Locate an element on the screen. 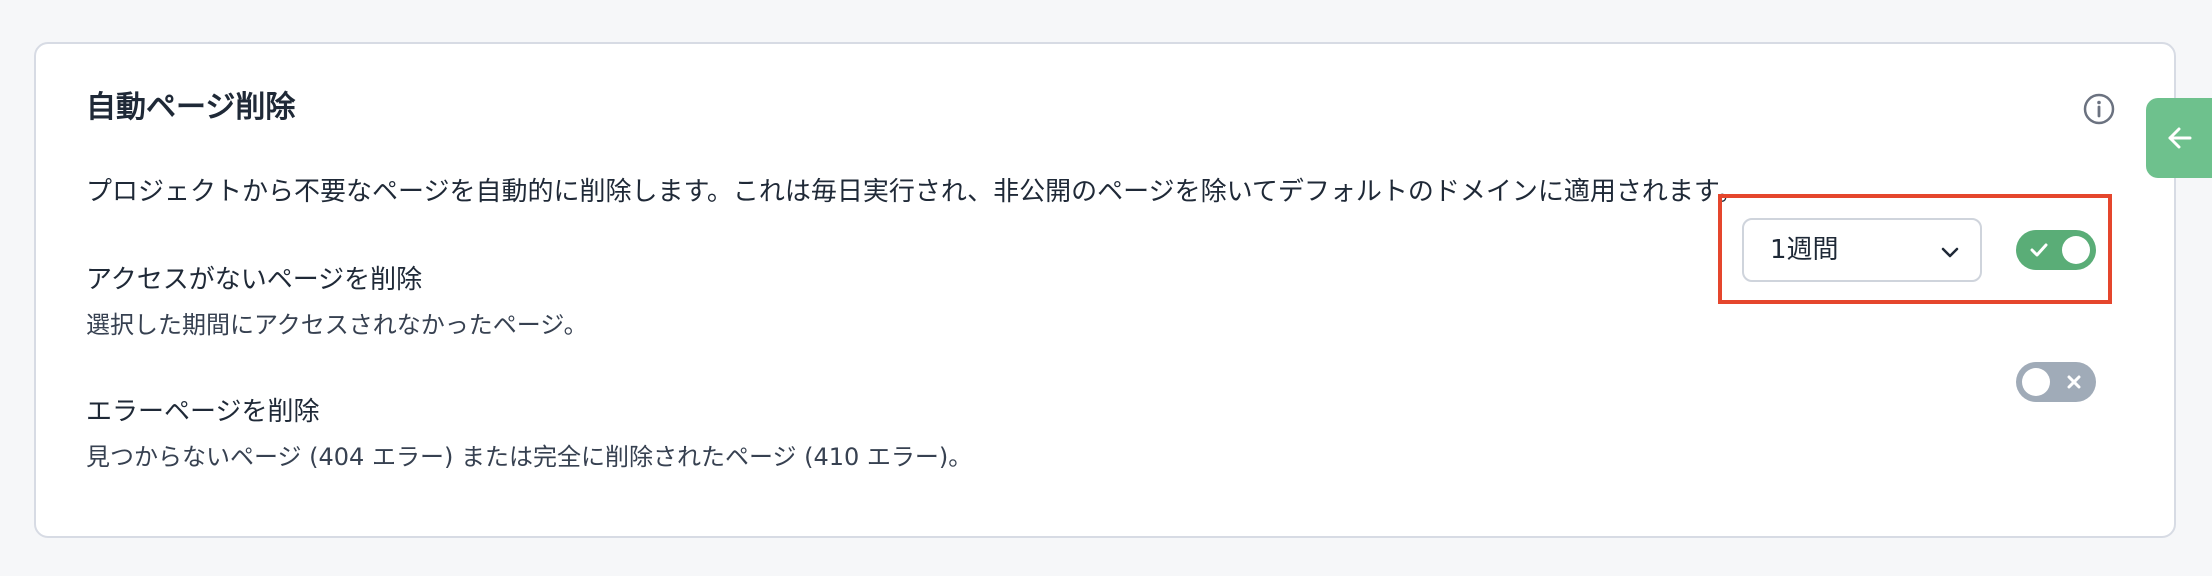  setting-description-no-access: 選択した期間にアクセスされなかったページ。 is located at coordinates (337, 325).